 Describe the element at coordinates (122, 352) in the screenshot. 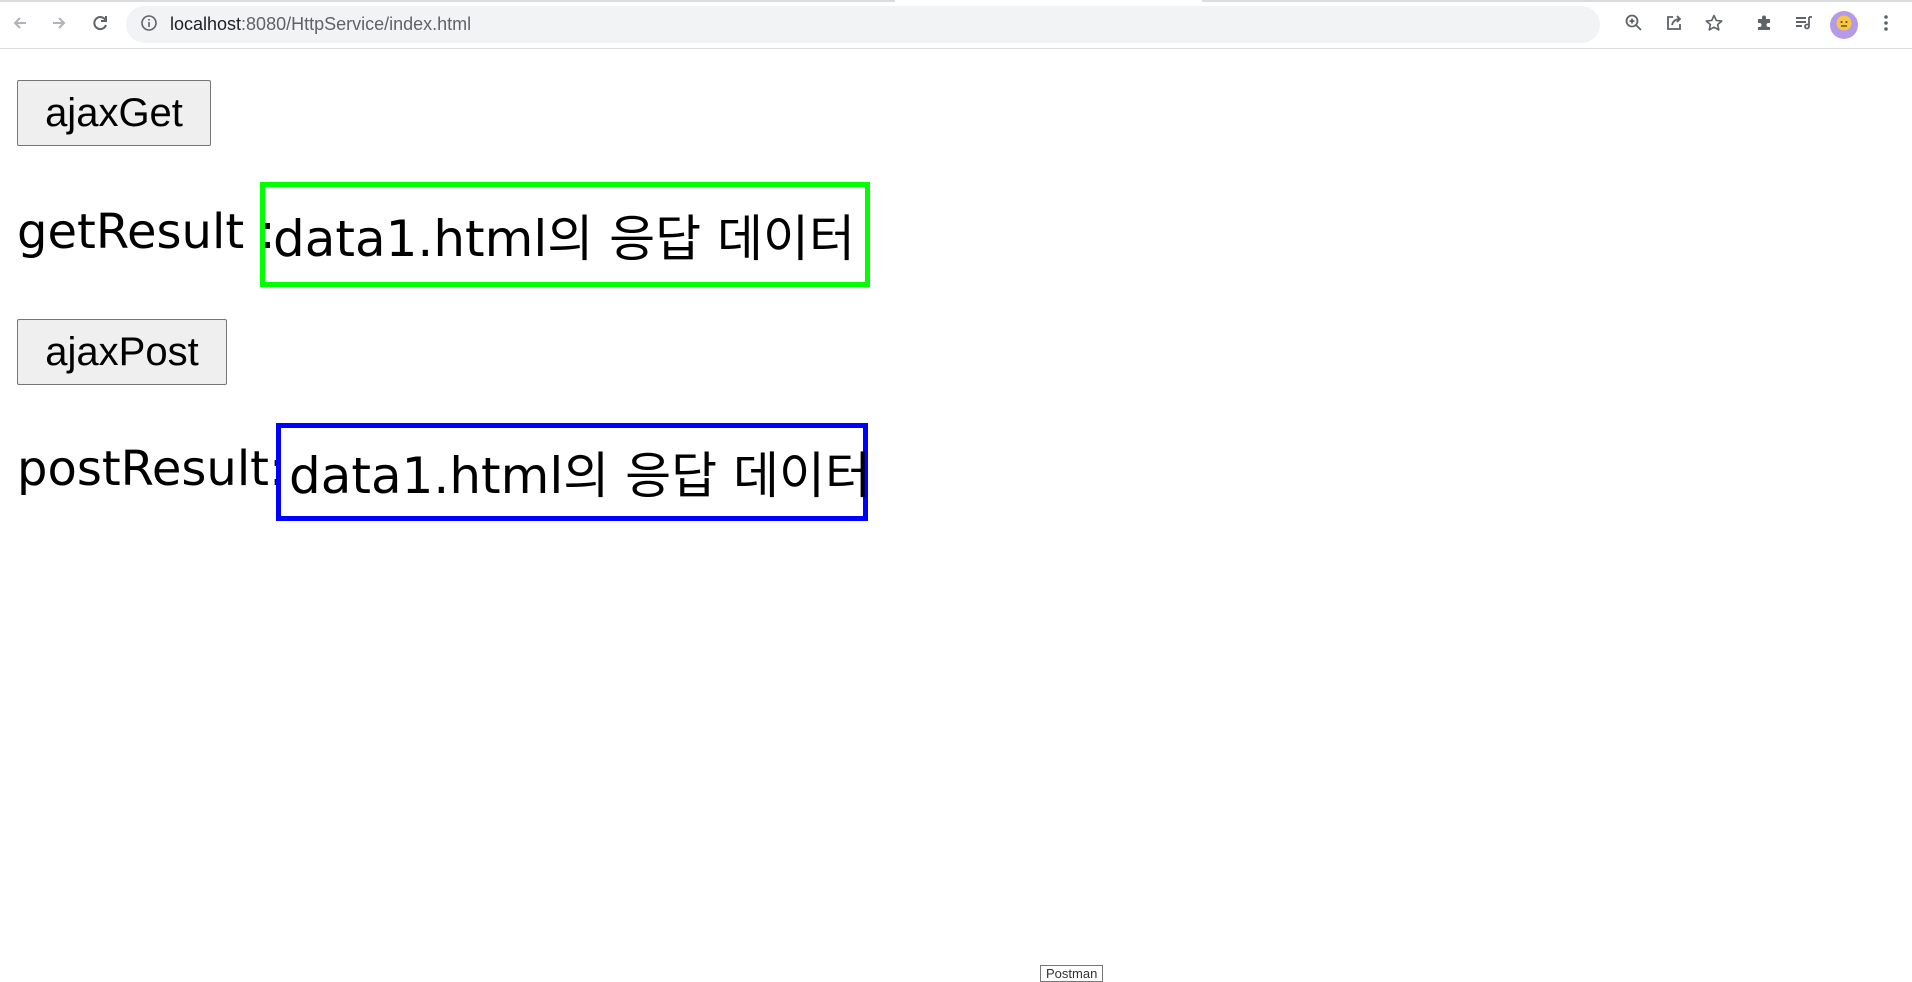

I see `ajax-post-button: ajaxPost` at that location.